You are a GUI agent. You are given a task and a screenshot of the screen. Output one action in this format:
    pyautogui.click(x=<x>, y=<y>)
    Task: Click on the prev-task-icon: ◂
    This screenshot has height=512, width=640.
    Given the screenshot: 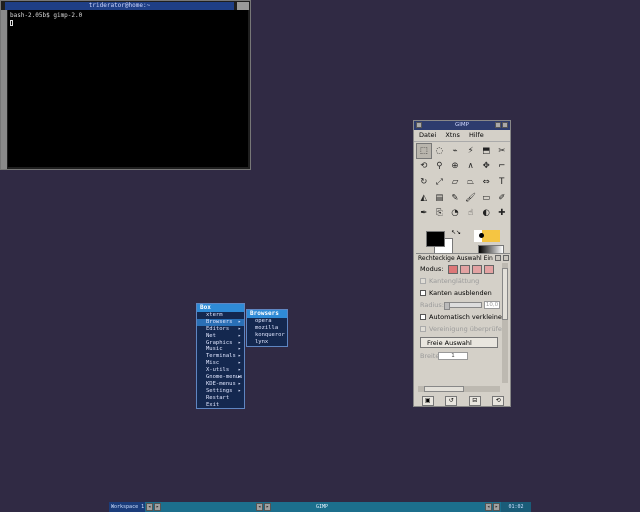 What is the action you would take?
    pyautogui.click(x=259, y=507)
    